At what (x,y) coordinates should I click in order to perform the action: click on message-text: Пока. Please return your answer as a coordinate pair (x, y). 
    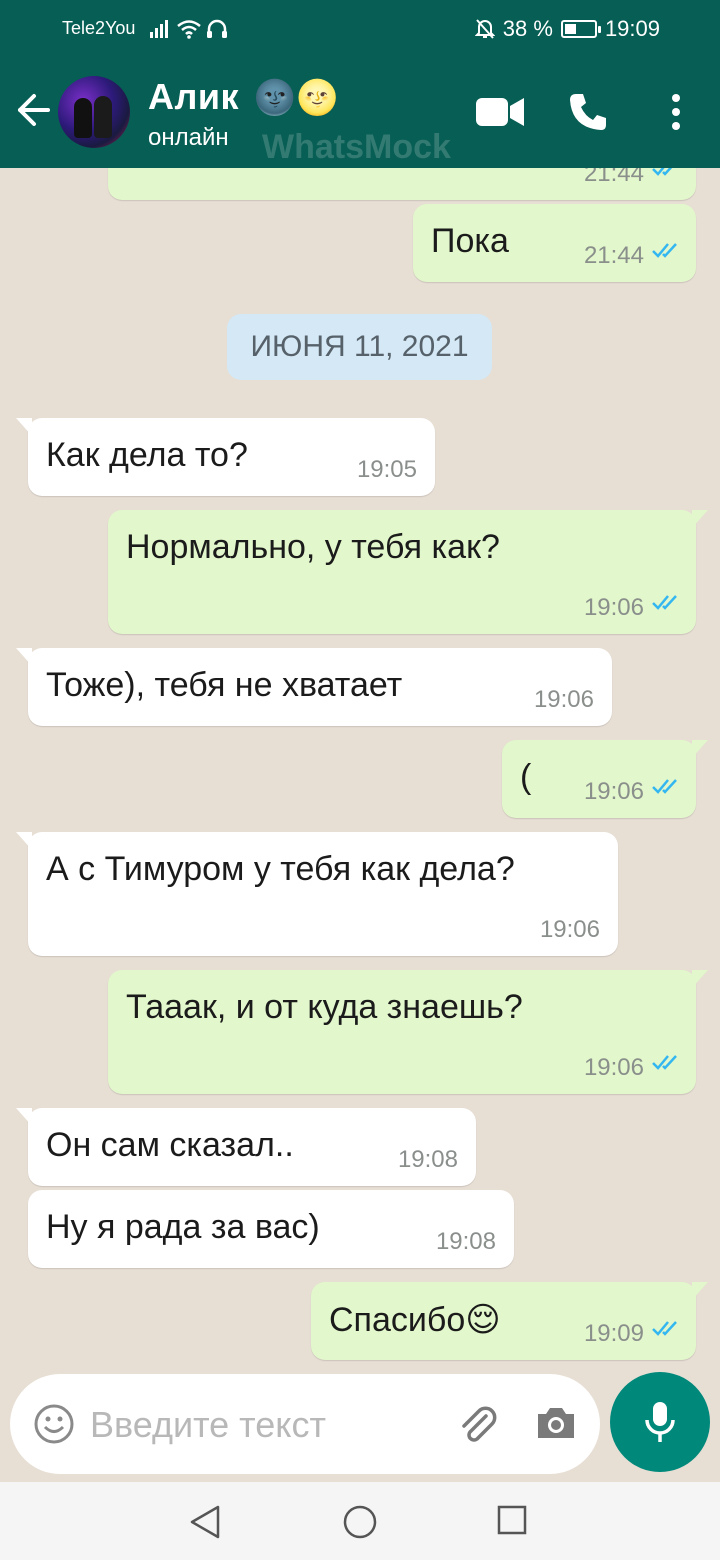
    Looking at the image, I should click on (470, 241).